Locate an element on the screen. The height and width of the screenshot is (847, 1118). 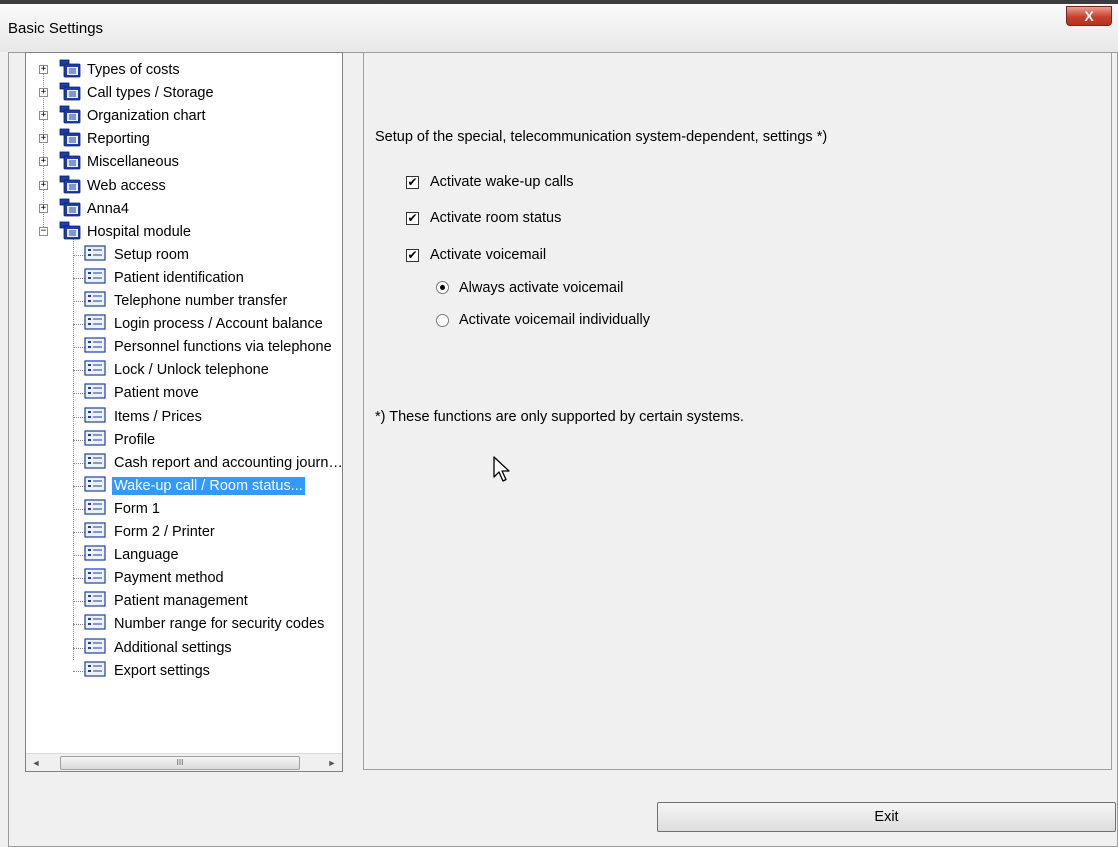
tree-item-profile: Profile is located at coordinates (120, 440).